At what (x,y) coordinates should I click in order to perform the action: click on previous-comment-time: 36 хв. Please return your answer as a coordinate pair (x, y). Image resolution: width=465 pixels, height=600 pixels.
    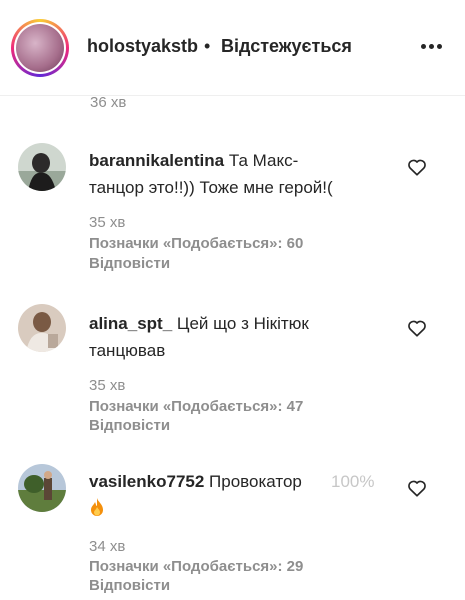
    Looking at the image, I should click on (108, 102).